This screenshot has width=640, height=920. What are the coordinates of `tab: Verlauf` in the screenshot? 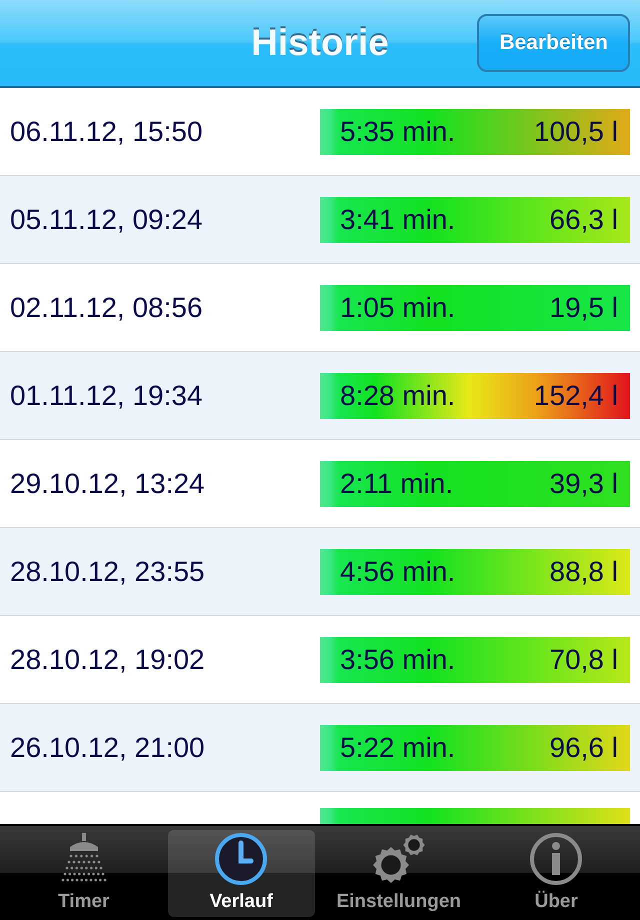 It's located at (241, 873).